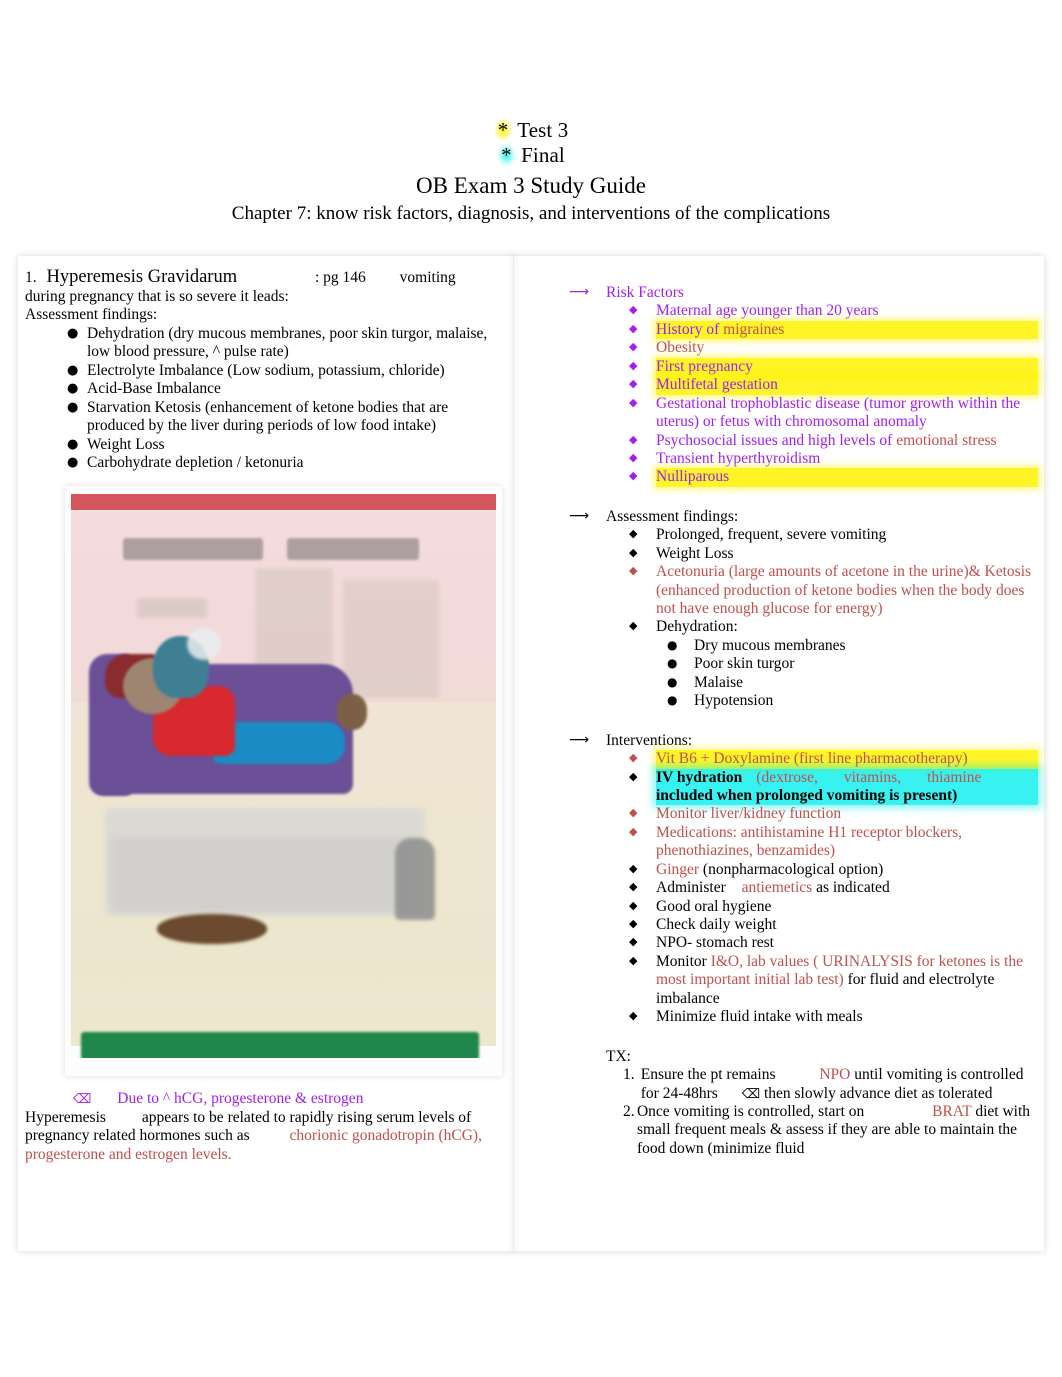 This screenshot has height=1377, width=1062. I want to click on list-item: ● Hypotension, so click(794, 701).